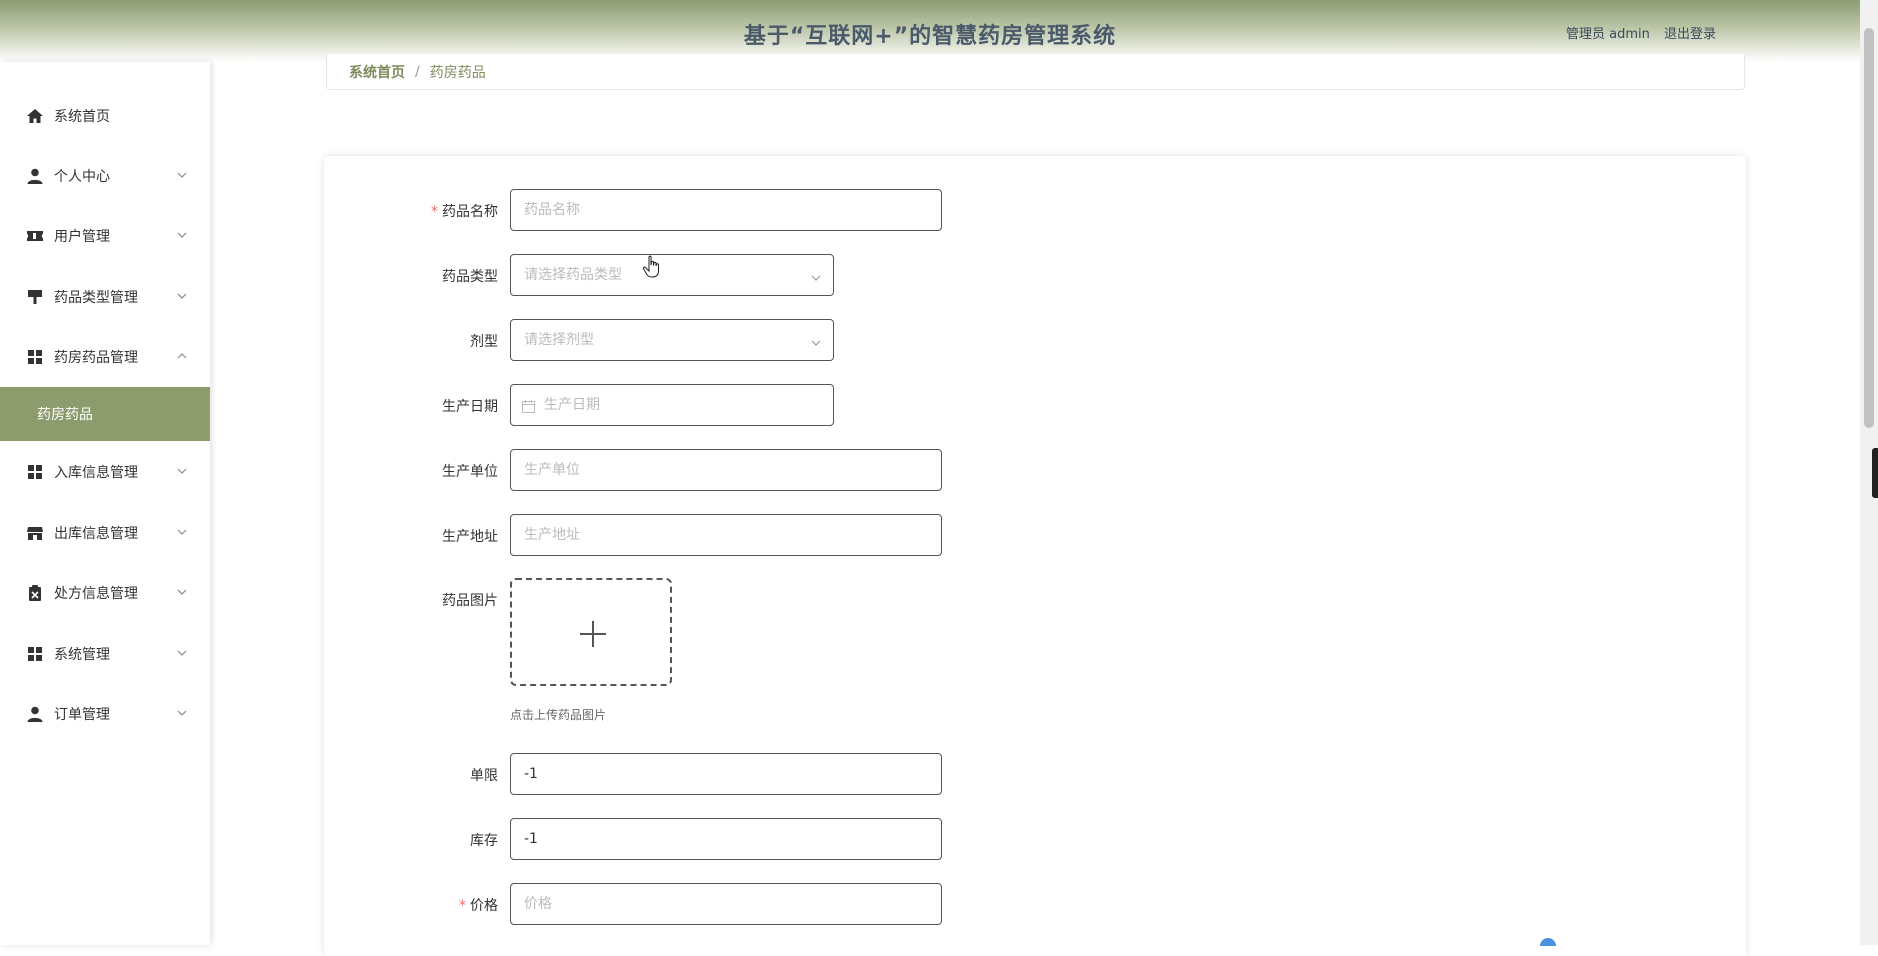 This screenshot has width=1878, height=956. I want to click on form-row-limit: 单限, so click(1035, 775).